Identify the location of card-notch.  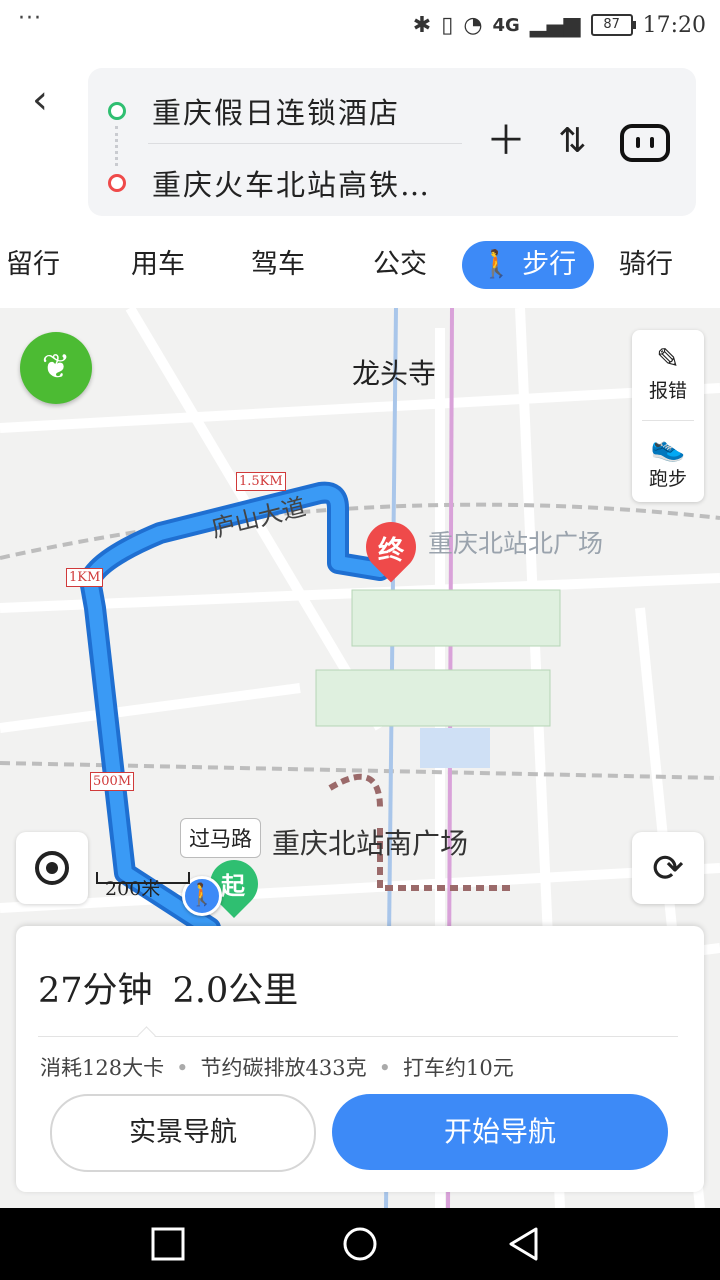
(146, 1035).